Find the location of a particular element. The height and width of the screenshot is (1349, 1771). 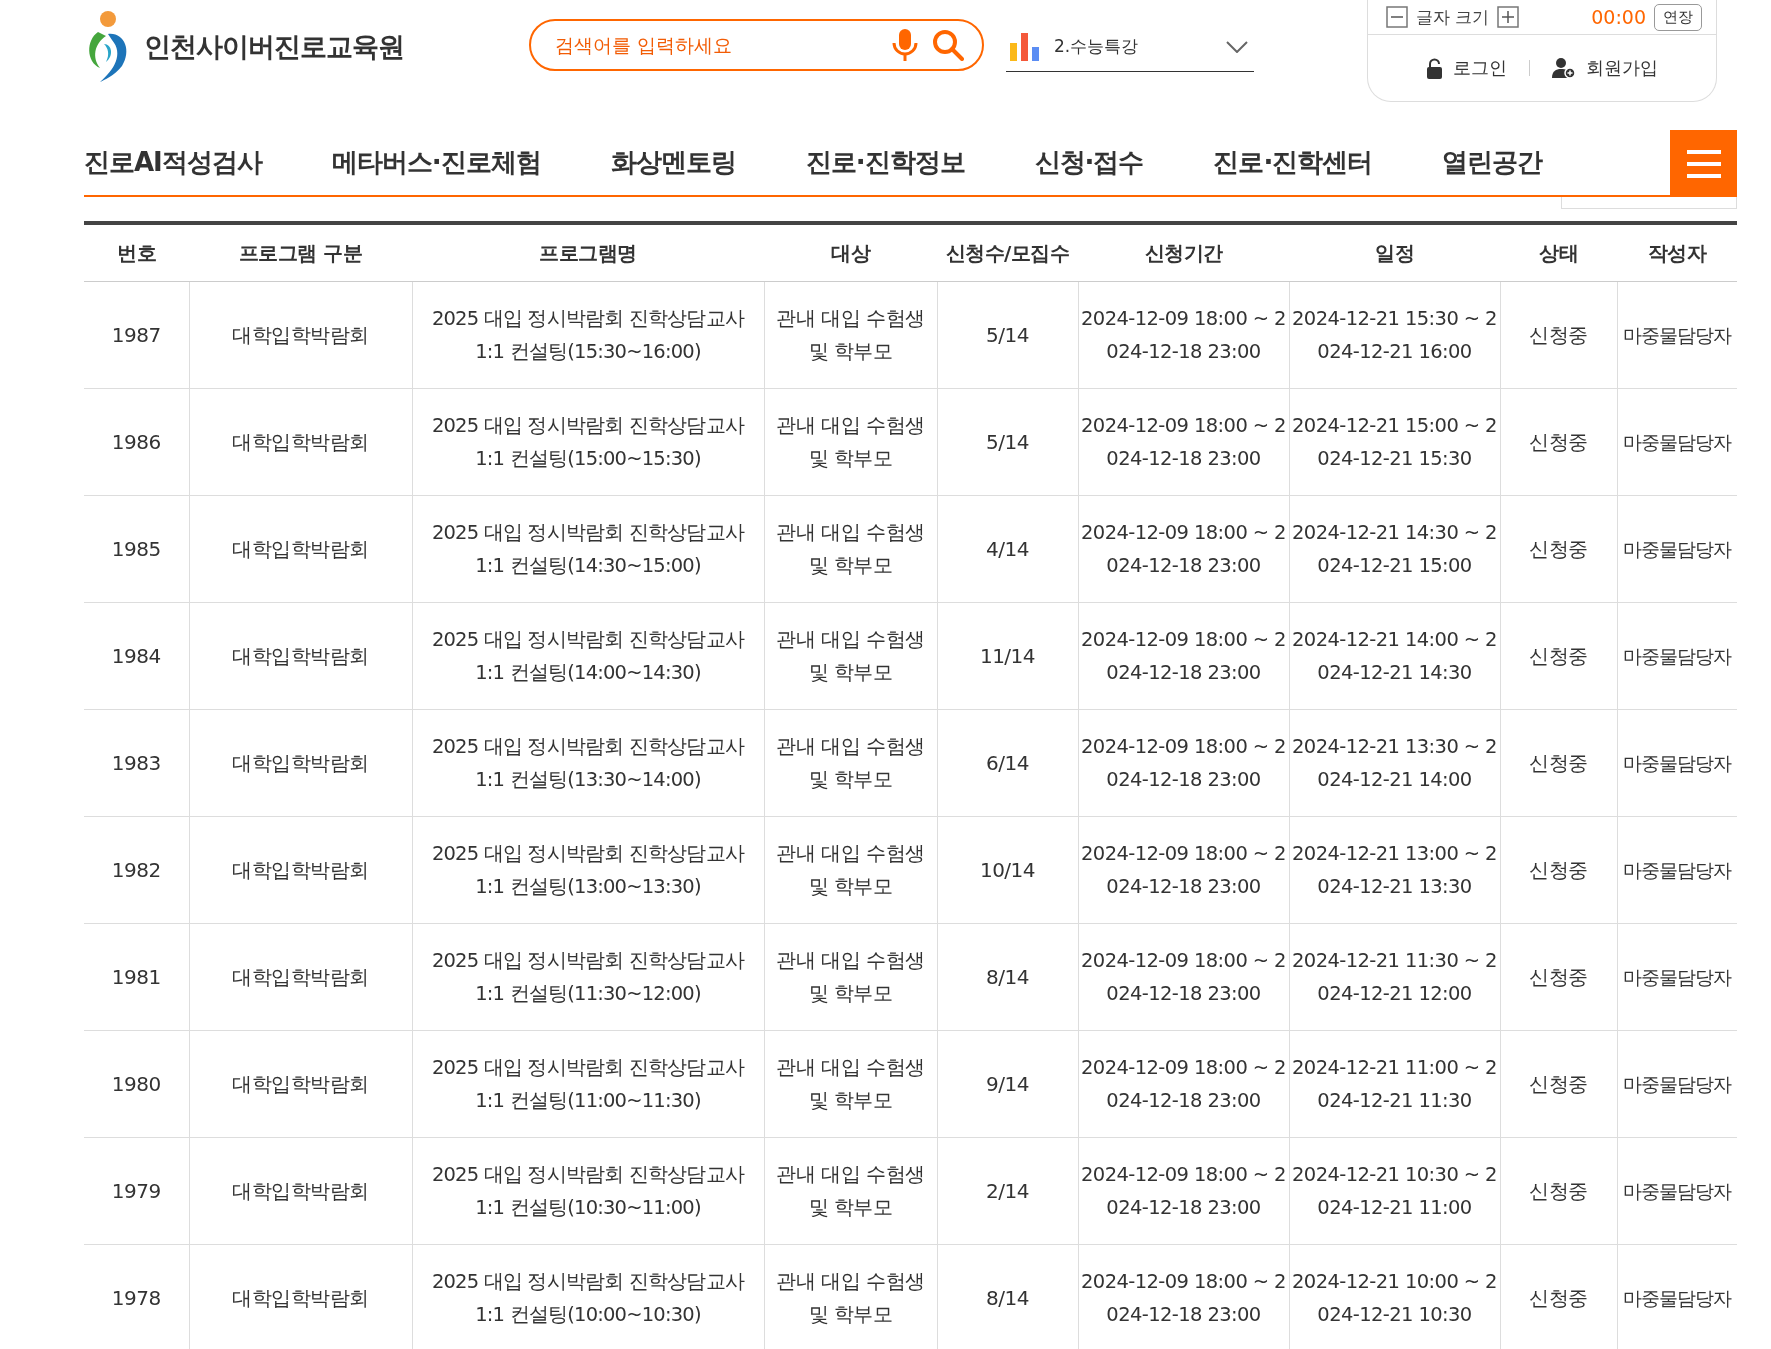

row-number: 1984 is located at coordinates (136, 656).